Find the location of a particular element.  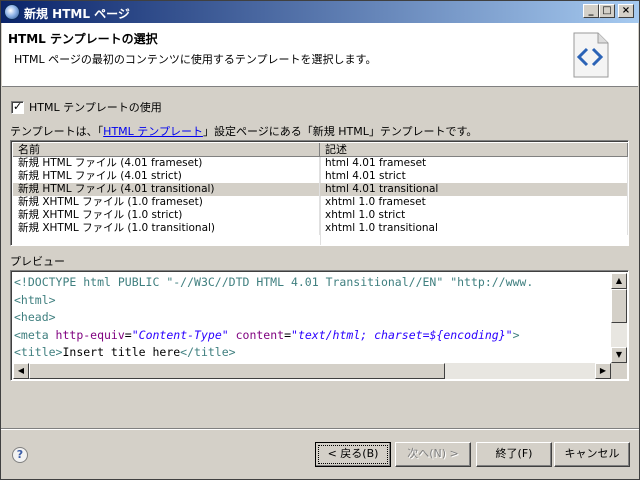

info-prefix: テンプレートは、「 is located at coordinates (57, 131).